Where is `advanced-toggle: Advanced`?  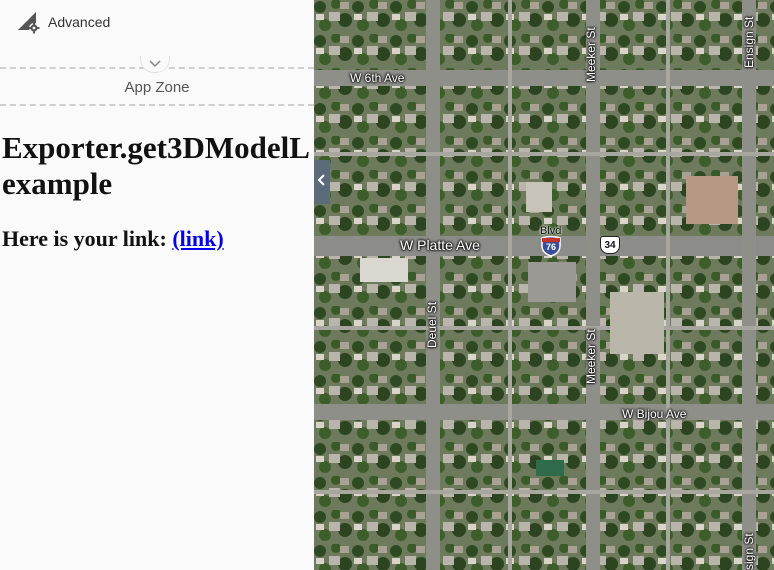 advanced-toggle: Advanced is located at coordinates (63, 22).